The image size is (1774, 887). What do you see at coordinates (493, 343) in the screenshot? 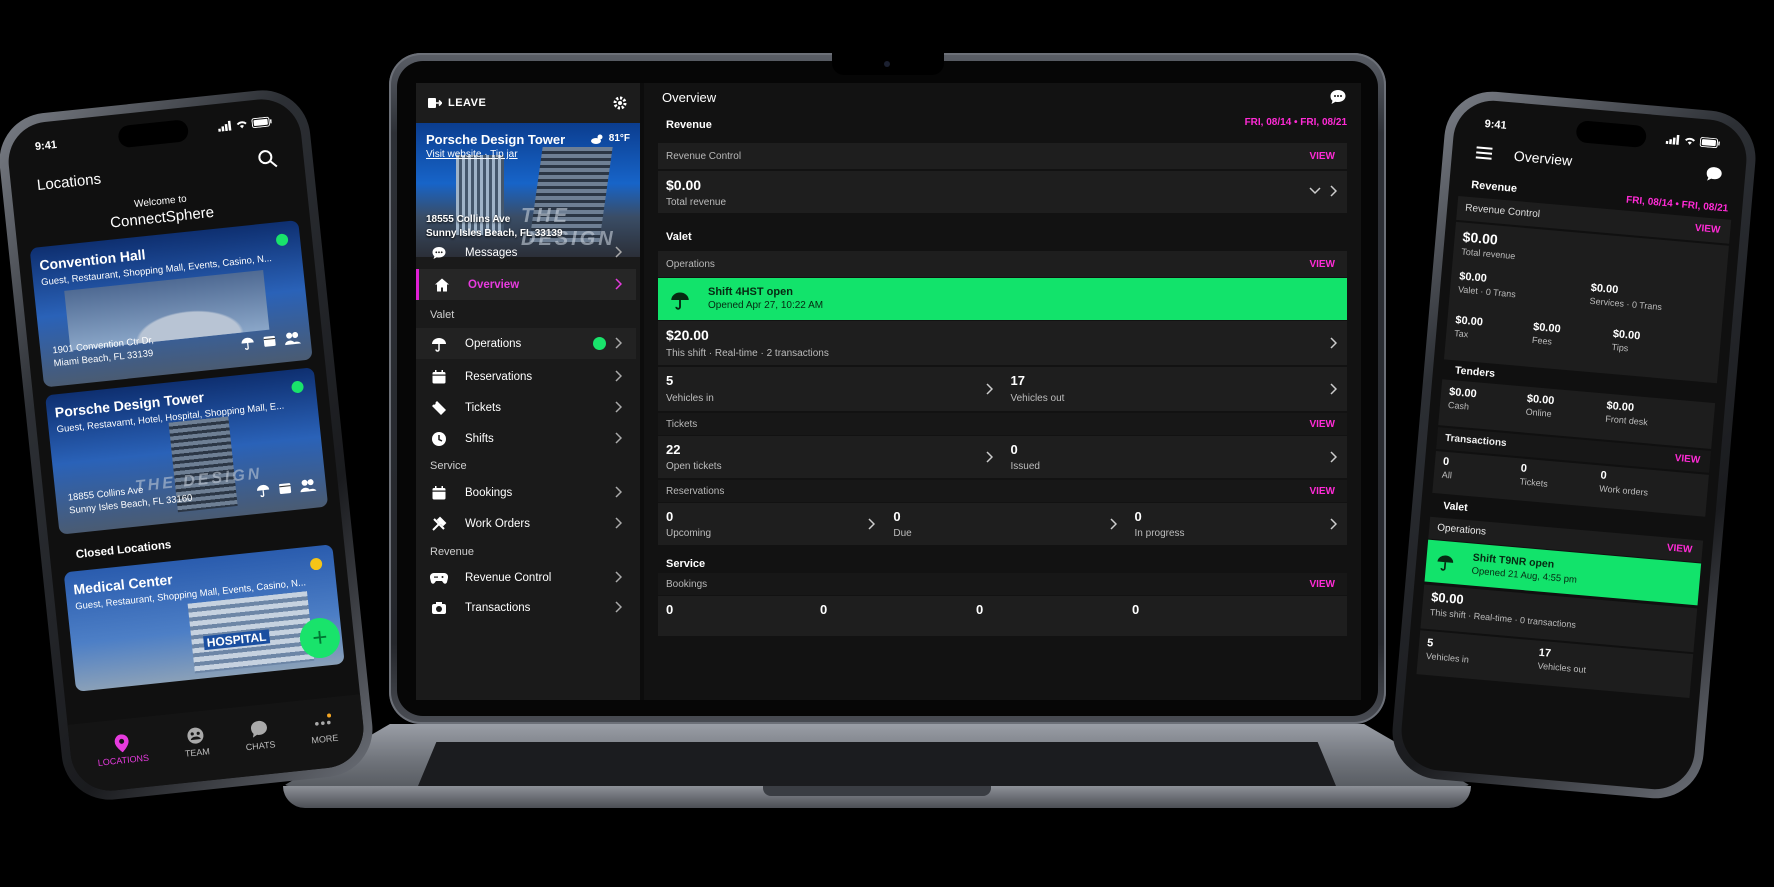
I see `sidebar-item-label: Operations` at bounding box center [493, 343].